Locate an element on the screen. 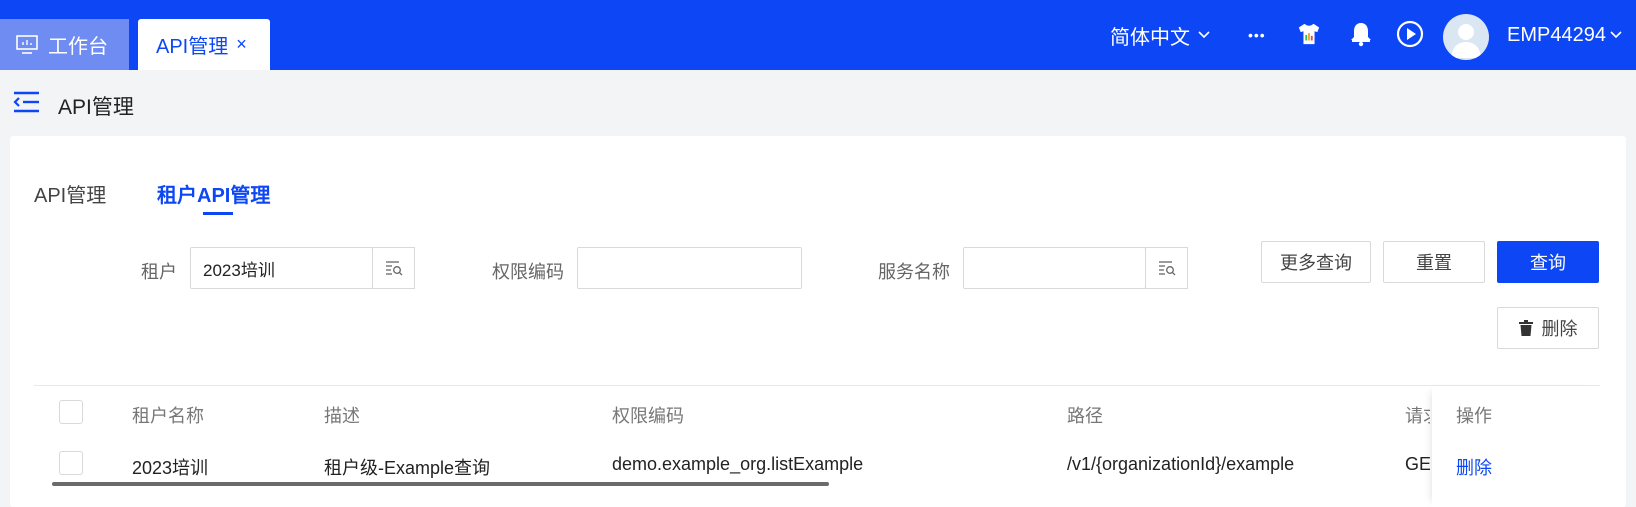 The image size is (1636, 507). cell-description: 租户级-Example查询 is located at coordinates (407, 468).